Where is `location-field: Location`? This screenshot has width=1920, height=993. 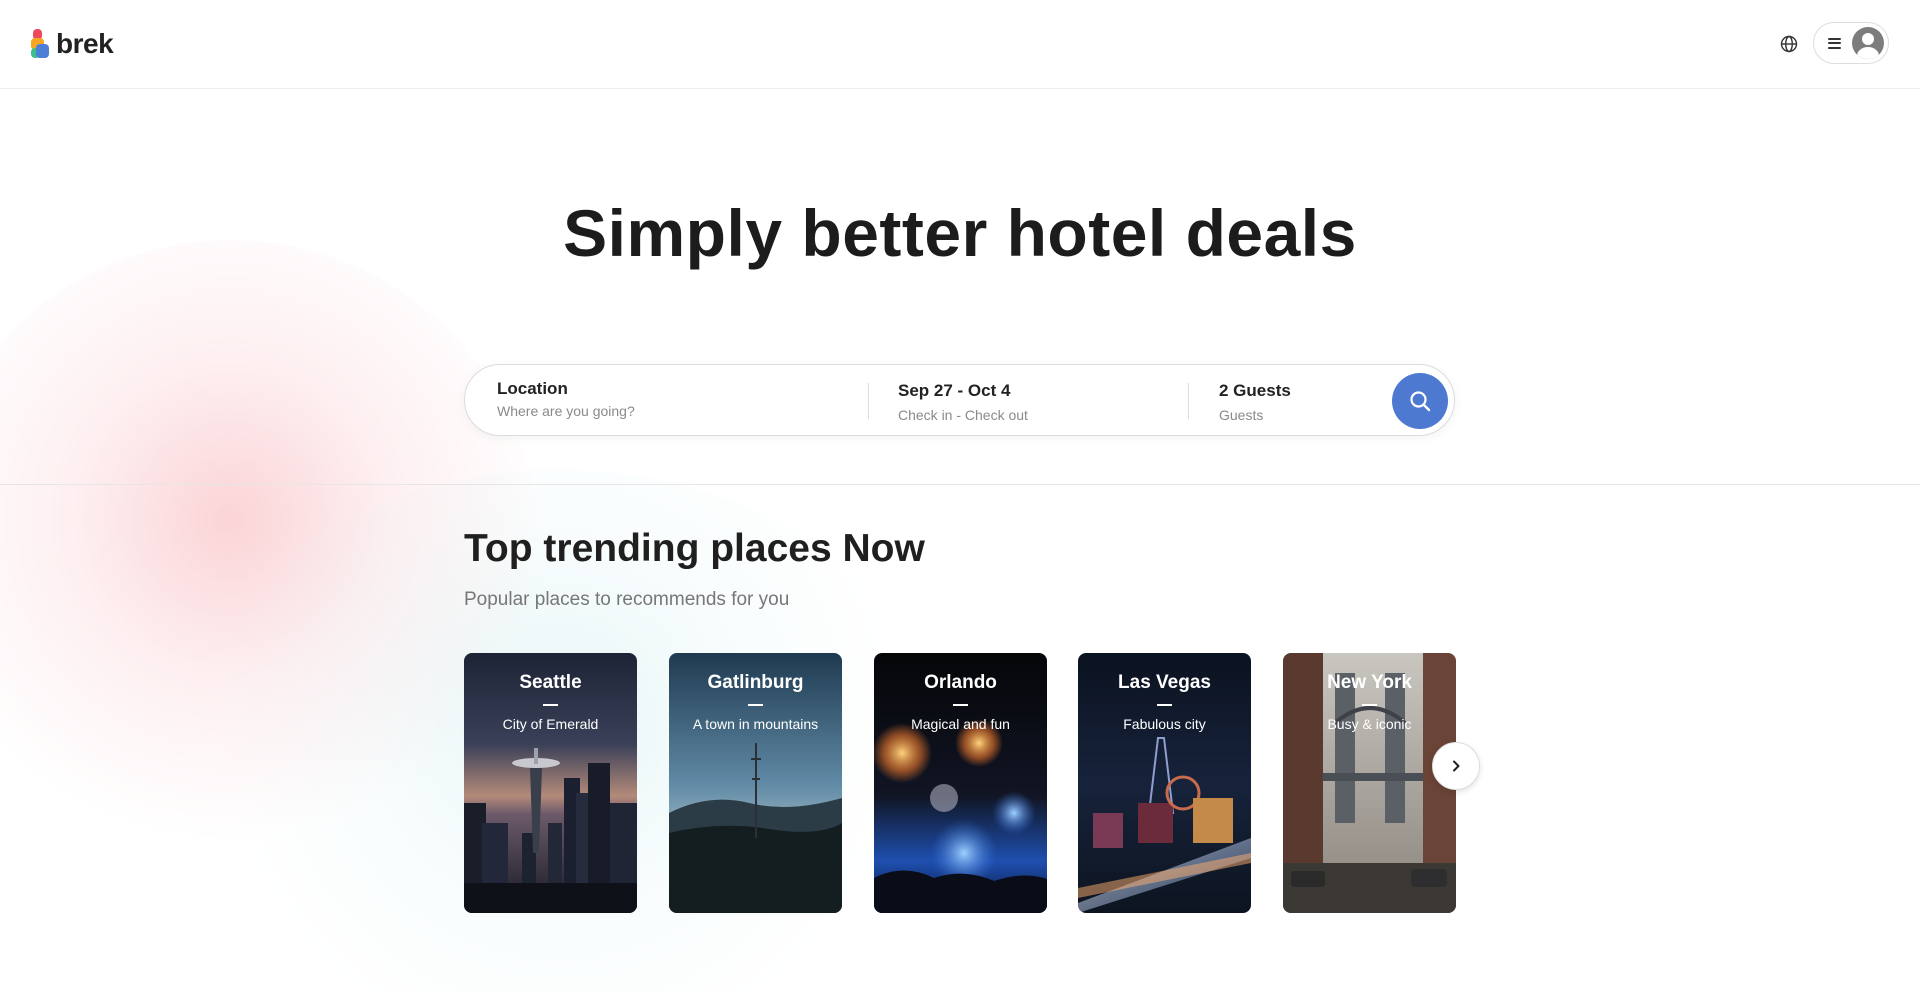
location-field: Location is located at coordinates (672, 400).